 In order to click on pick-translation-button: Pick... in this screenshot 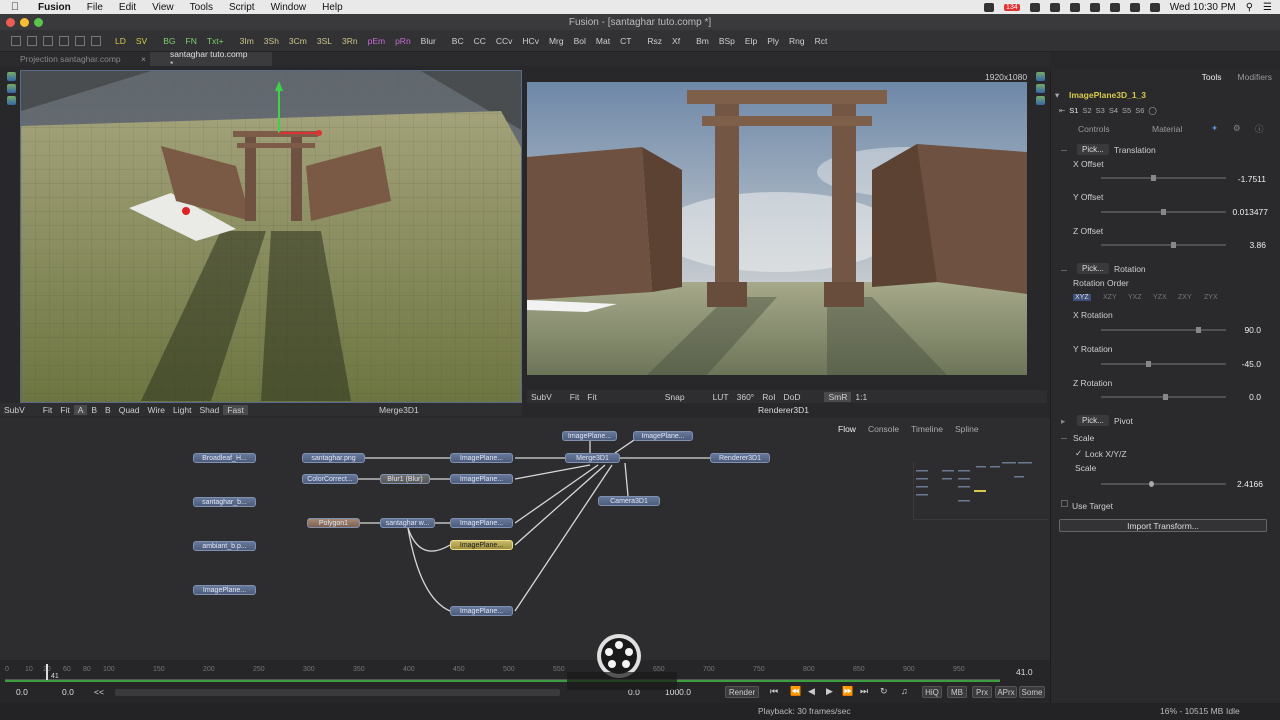, I will do `click(1093, 149)`.